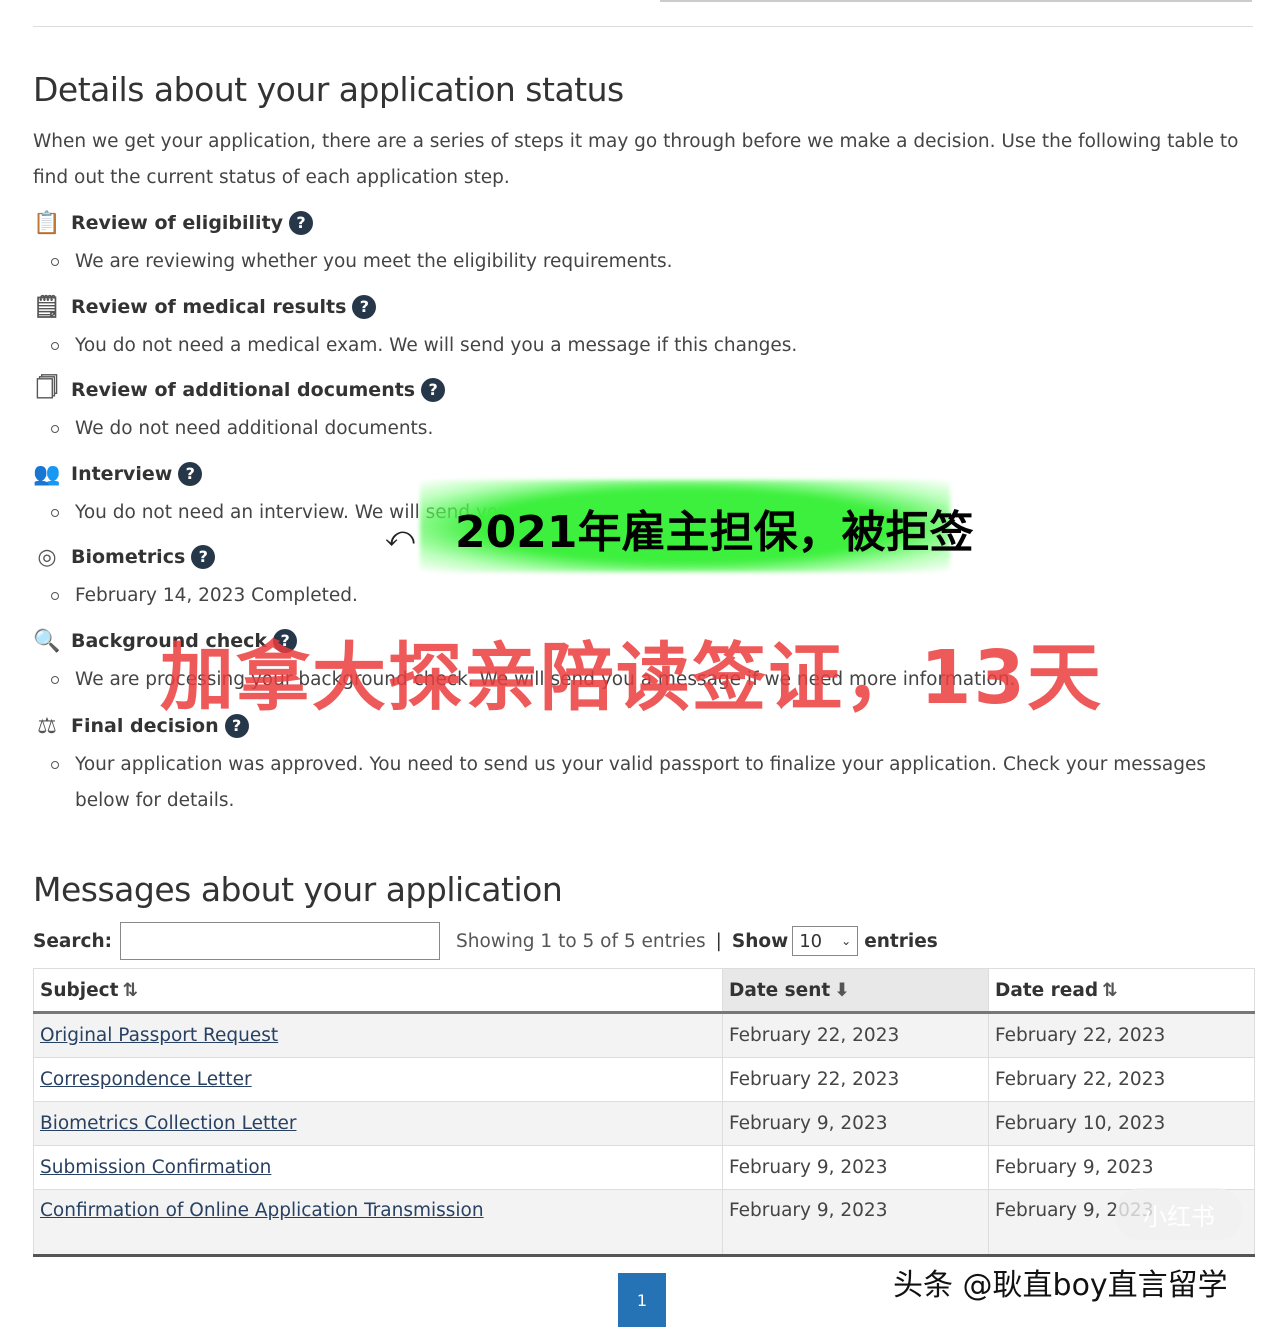 The width and height of the screenshot is (1280, 1327). I want to click on step-description: February 14, 2023 Completed., so click(633, 596).